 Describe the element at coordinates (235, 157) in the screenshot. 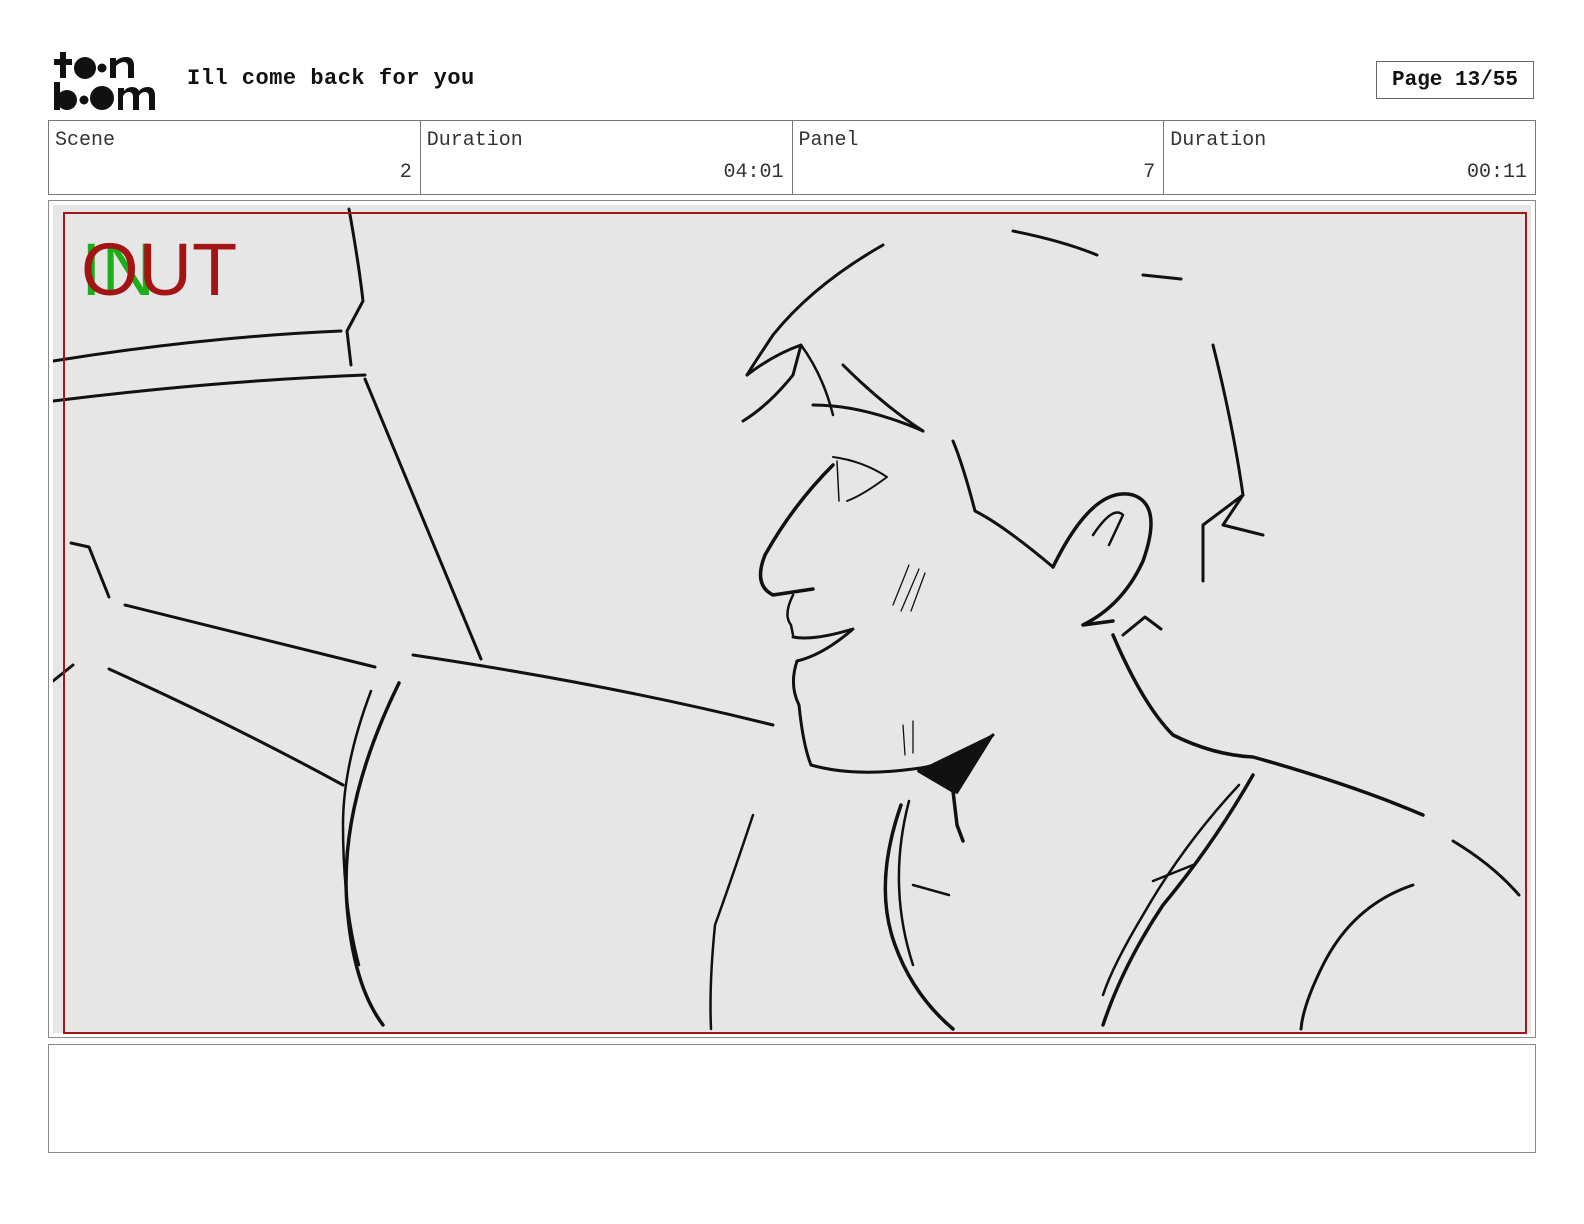

I see `scene-cell: Scene 2` at that location.